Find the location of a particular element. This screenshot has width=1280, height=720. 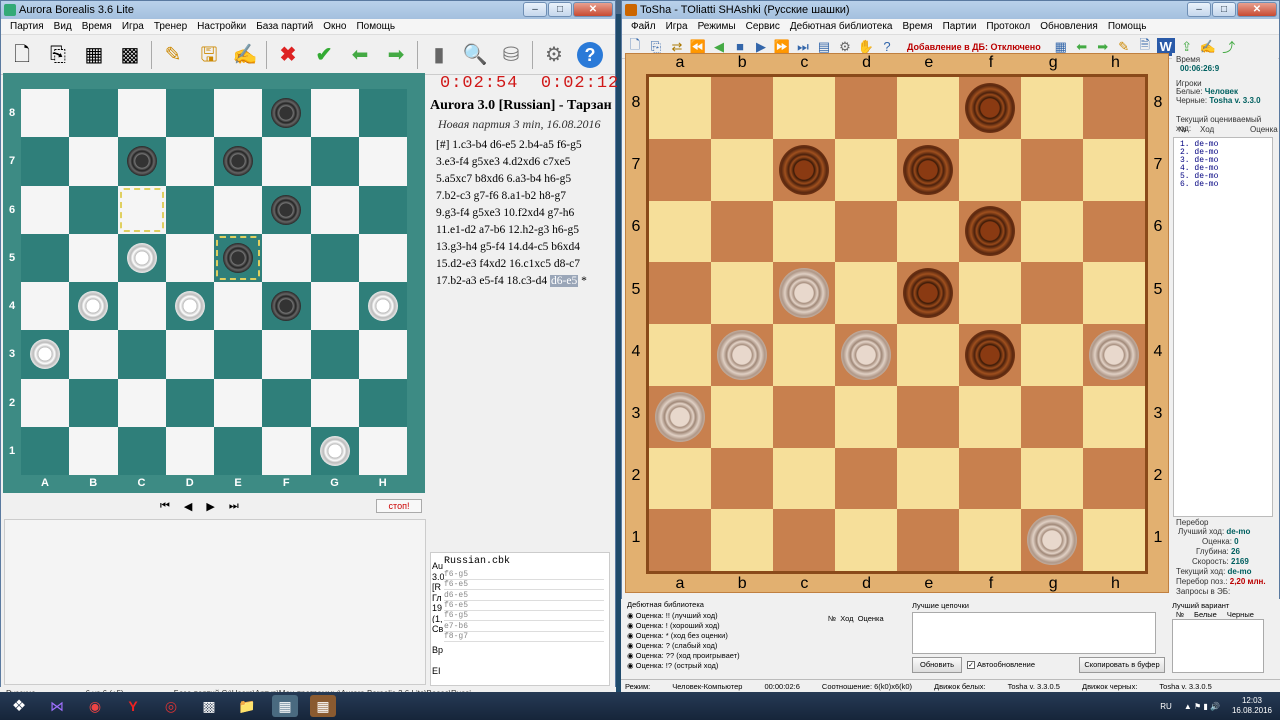

aurora-titlebar: Aurora Borealis 3.6 Lite – □ ✕ is located at coordinates (308, 10).